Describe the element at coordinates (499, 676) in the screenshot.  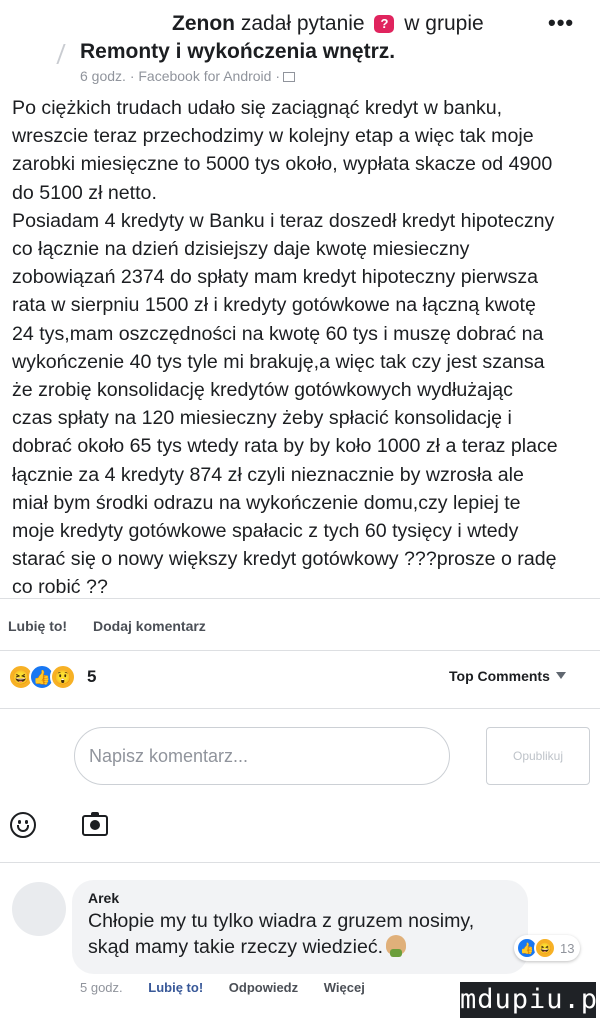
I see `top-comments-label: Top Comments` at that location.